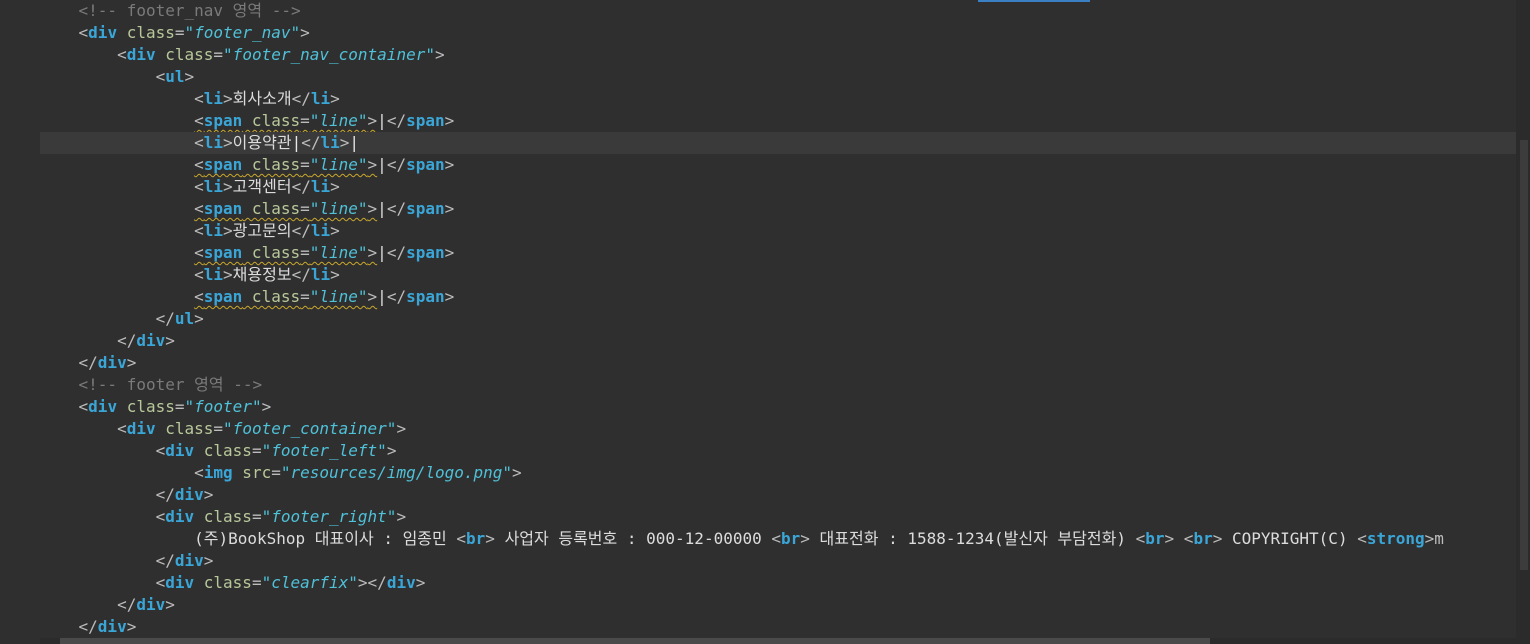 This screenshot has height=644, width=1530. Describe the element at coordinates (778, 275) in the screenshot. I see `code-line: 21 <li>채용정보</li>` at that location.